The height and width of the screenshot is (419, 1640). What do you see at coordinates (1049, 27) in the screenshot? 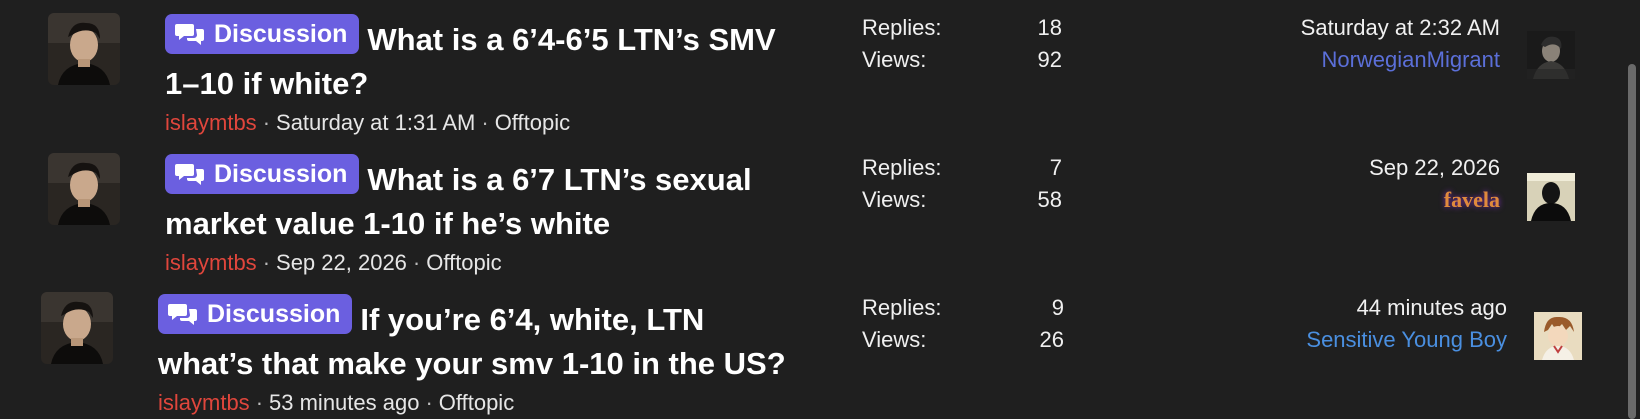
I see `replies-count: 18` at bounding box center [1049, 27].